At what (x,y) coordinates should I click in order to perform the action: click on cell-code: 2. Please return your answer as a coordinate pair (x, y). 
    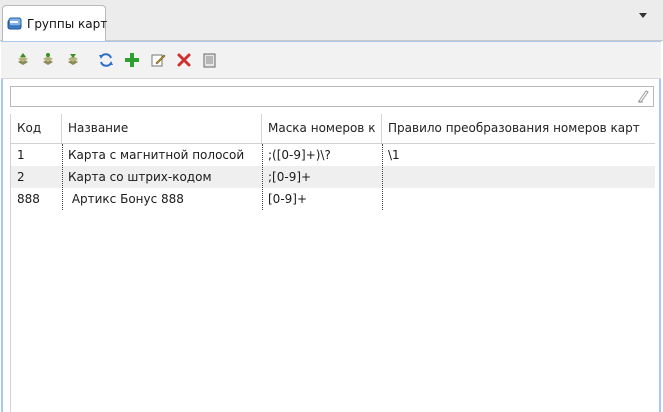
    Looking at the image, I should click on (21, 177).